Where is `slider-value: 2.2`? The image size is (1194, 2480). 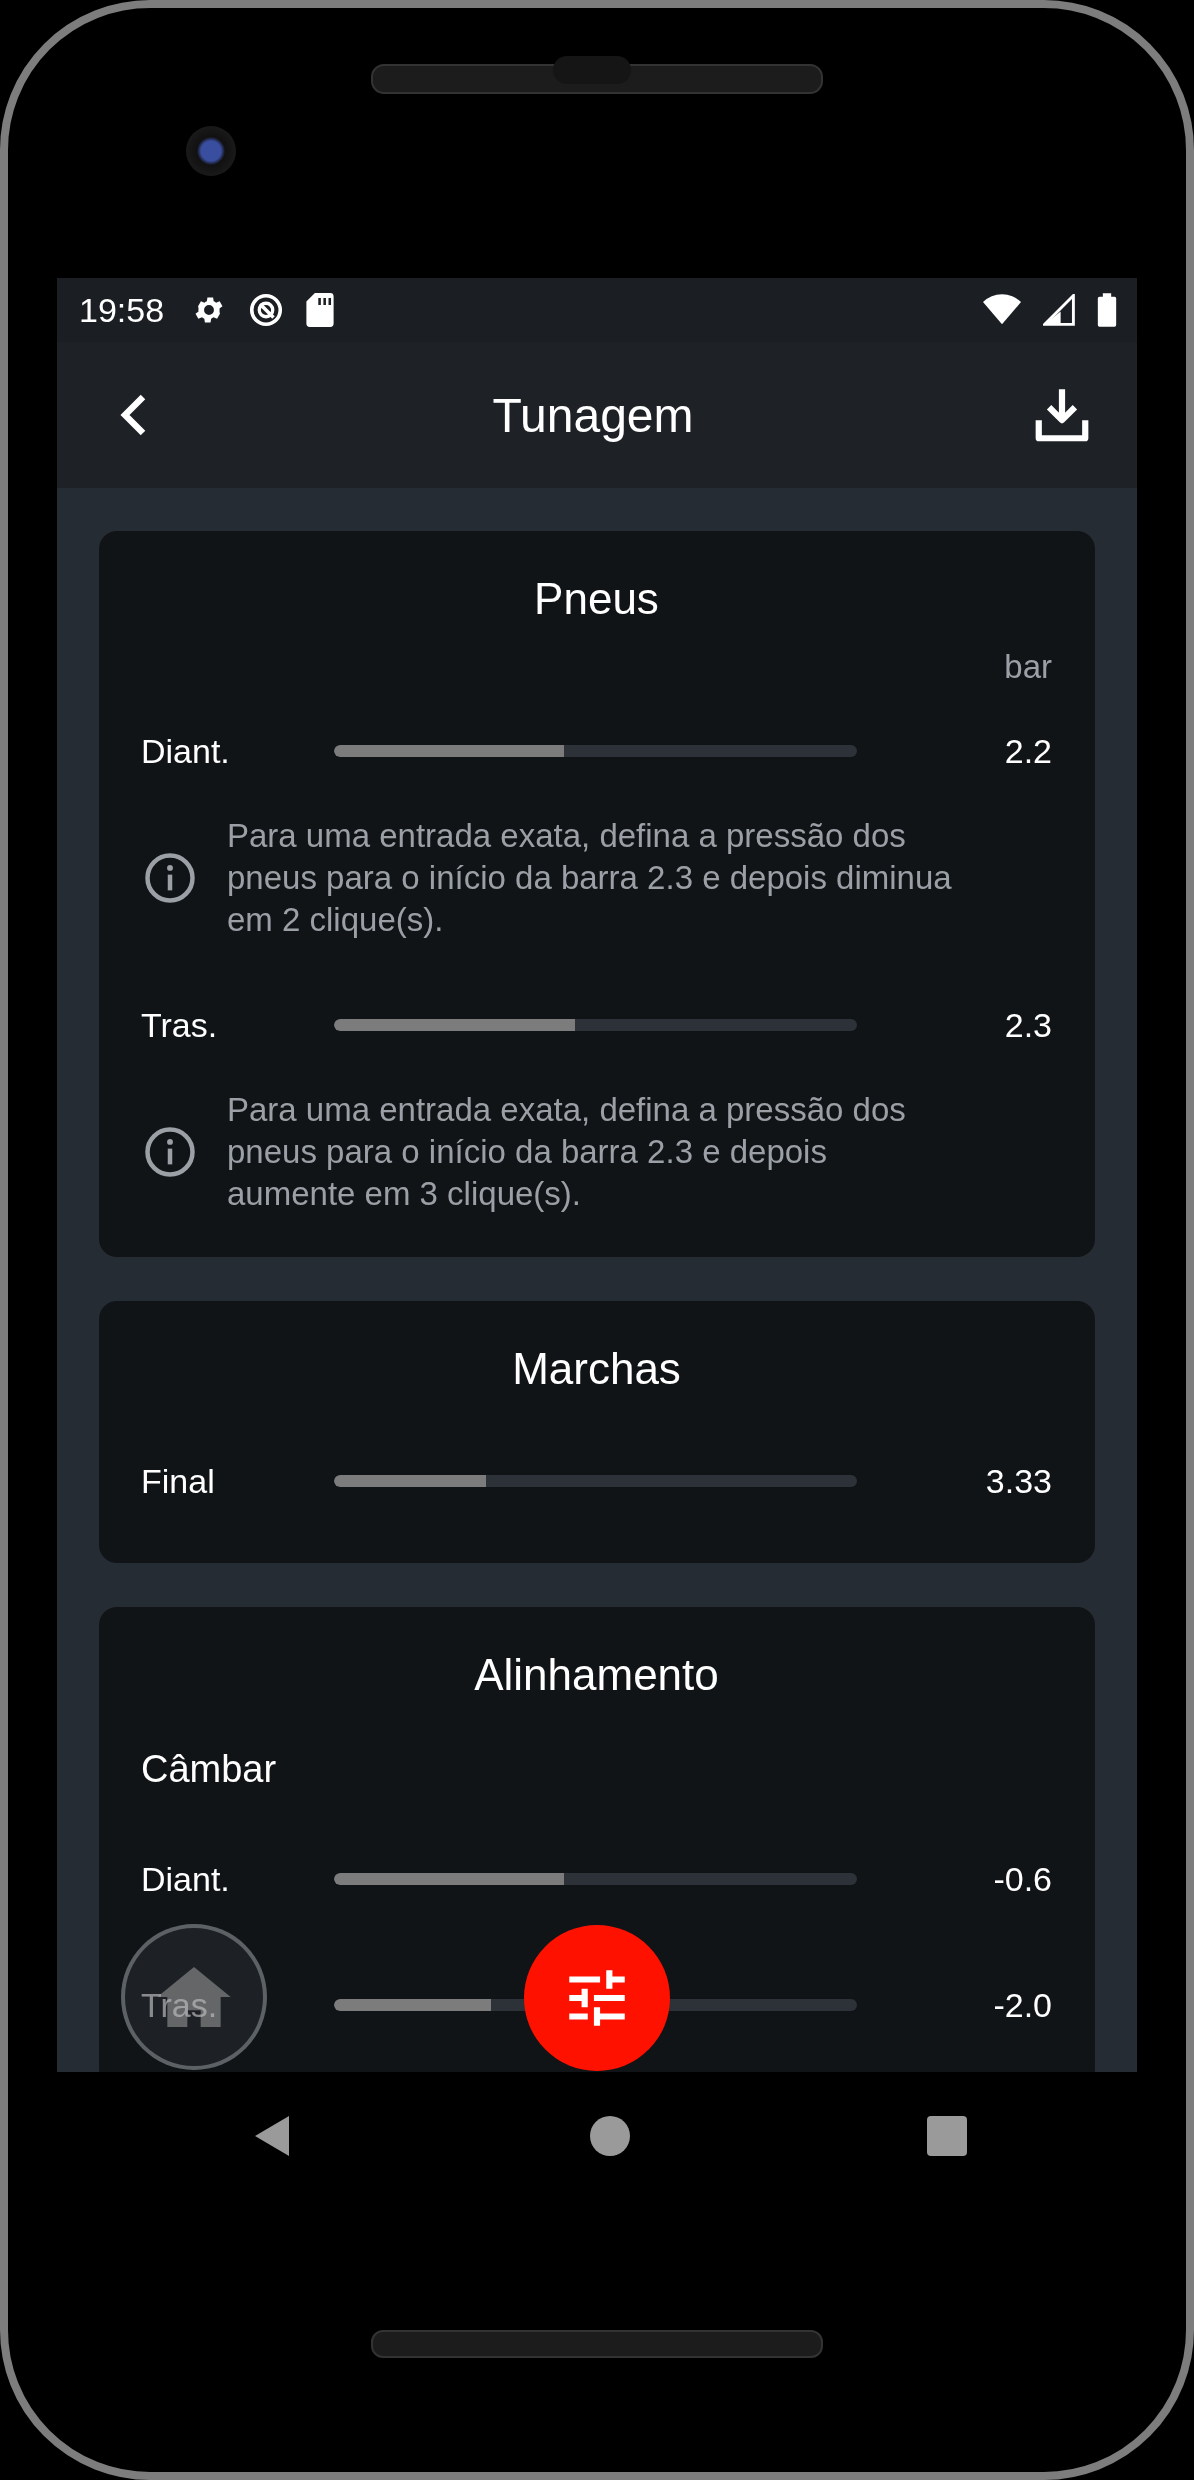
slider-value: 2.2 is located at coordinates (1027, 751).